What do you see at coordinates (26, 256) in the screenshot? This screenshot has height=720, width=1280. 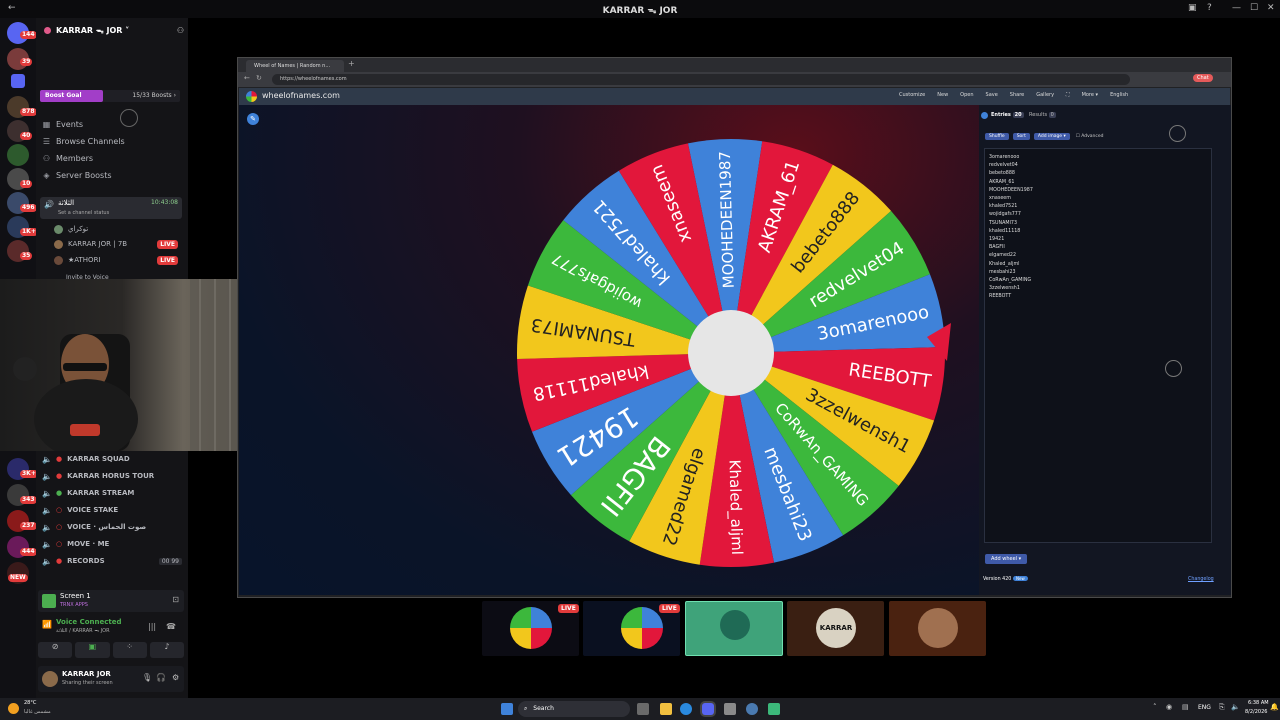 I see `rail-badge: 35` at bounding box center [26, 256].